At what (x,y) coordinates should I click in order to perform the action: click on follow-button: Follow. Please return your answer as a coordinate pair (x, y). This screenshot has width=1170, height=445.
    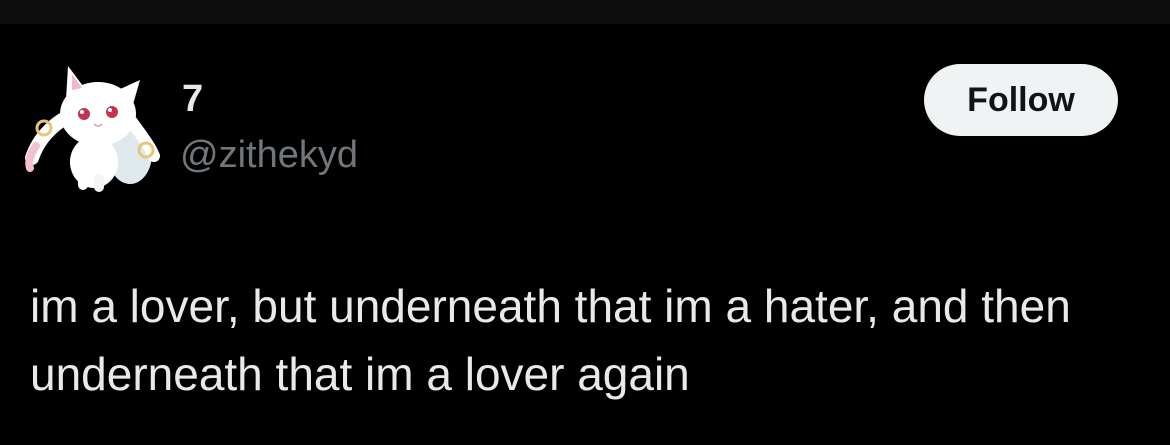
    Looking at the image, I should click on (1021, 100).